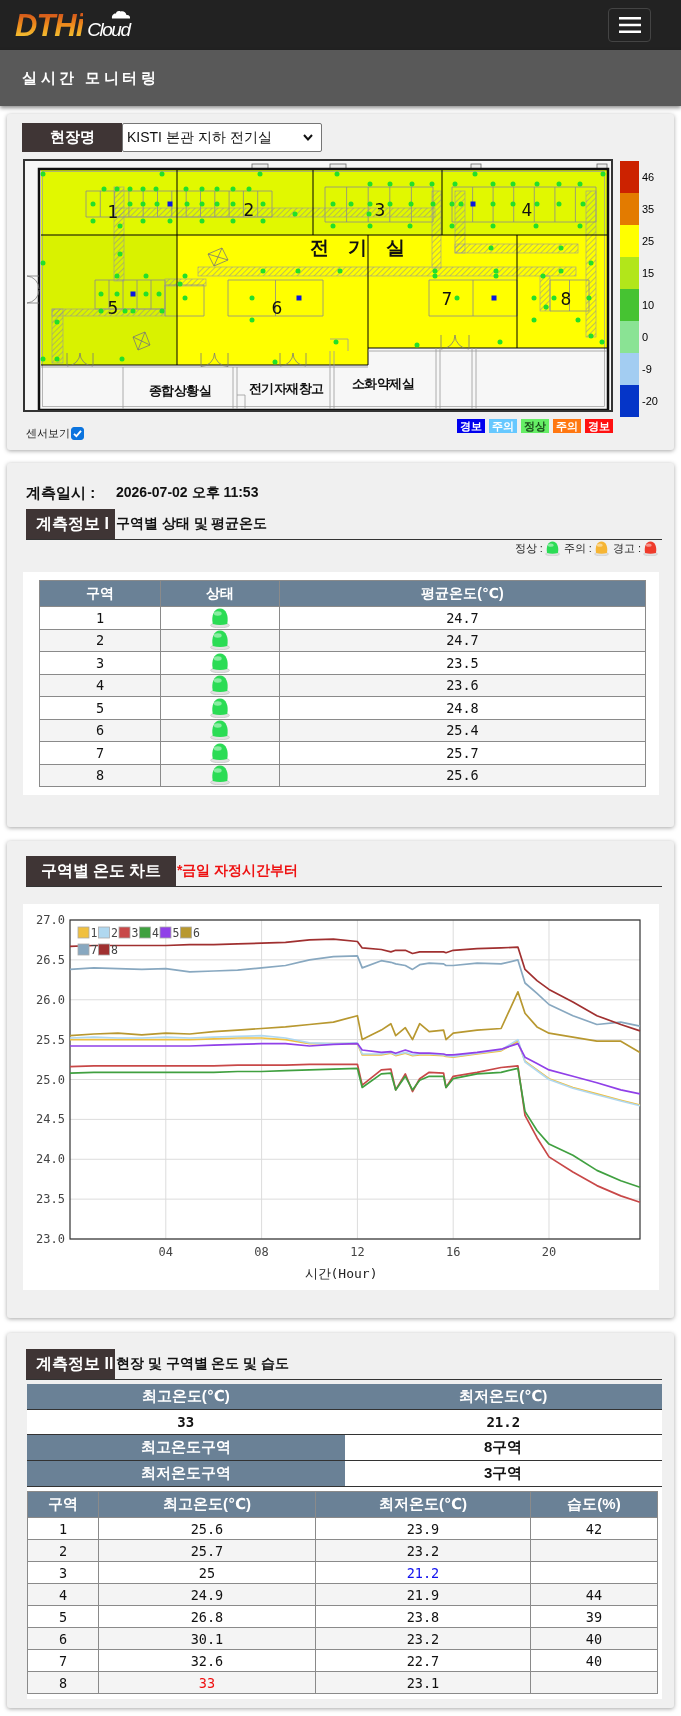 The height and width of the screenshot is (1716, 681). What do you see at coordinates (70, 1364) in the screenshot?
I see `section-heading: 계측정보 II` at bounding box center [70, 1364].